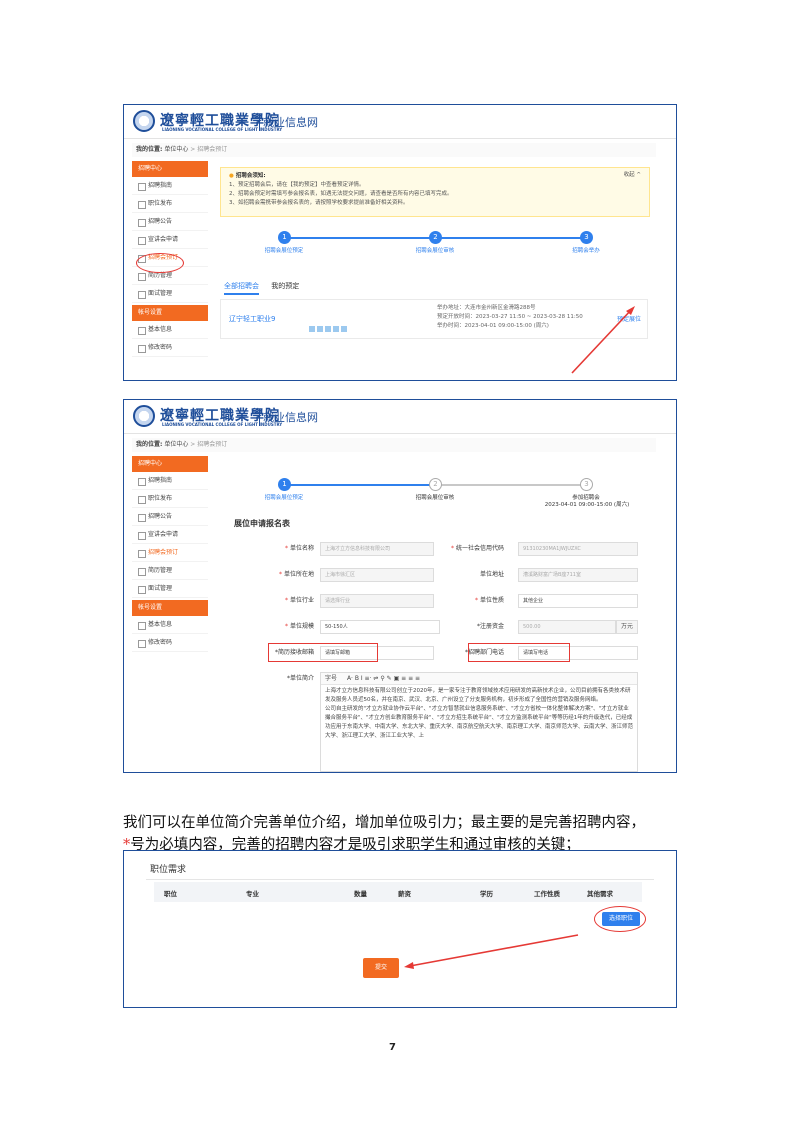 This screenshot has height=1125, width=798. What do you see at coordinates (296, 574) in the screenshot?
I see `label-location: * 单位所在地` at bounding box center [296, 574].